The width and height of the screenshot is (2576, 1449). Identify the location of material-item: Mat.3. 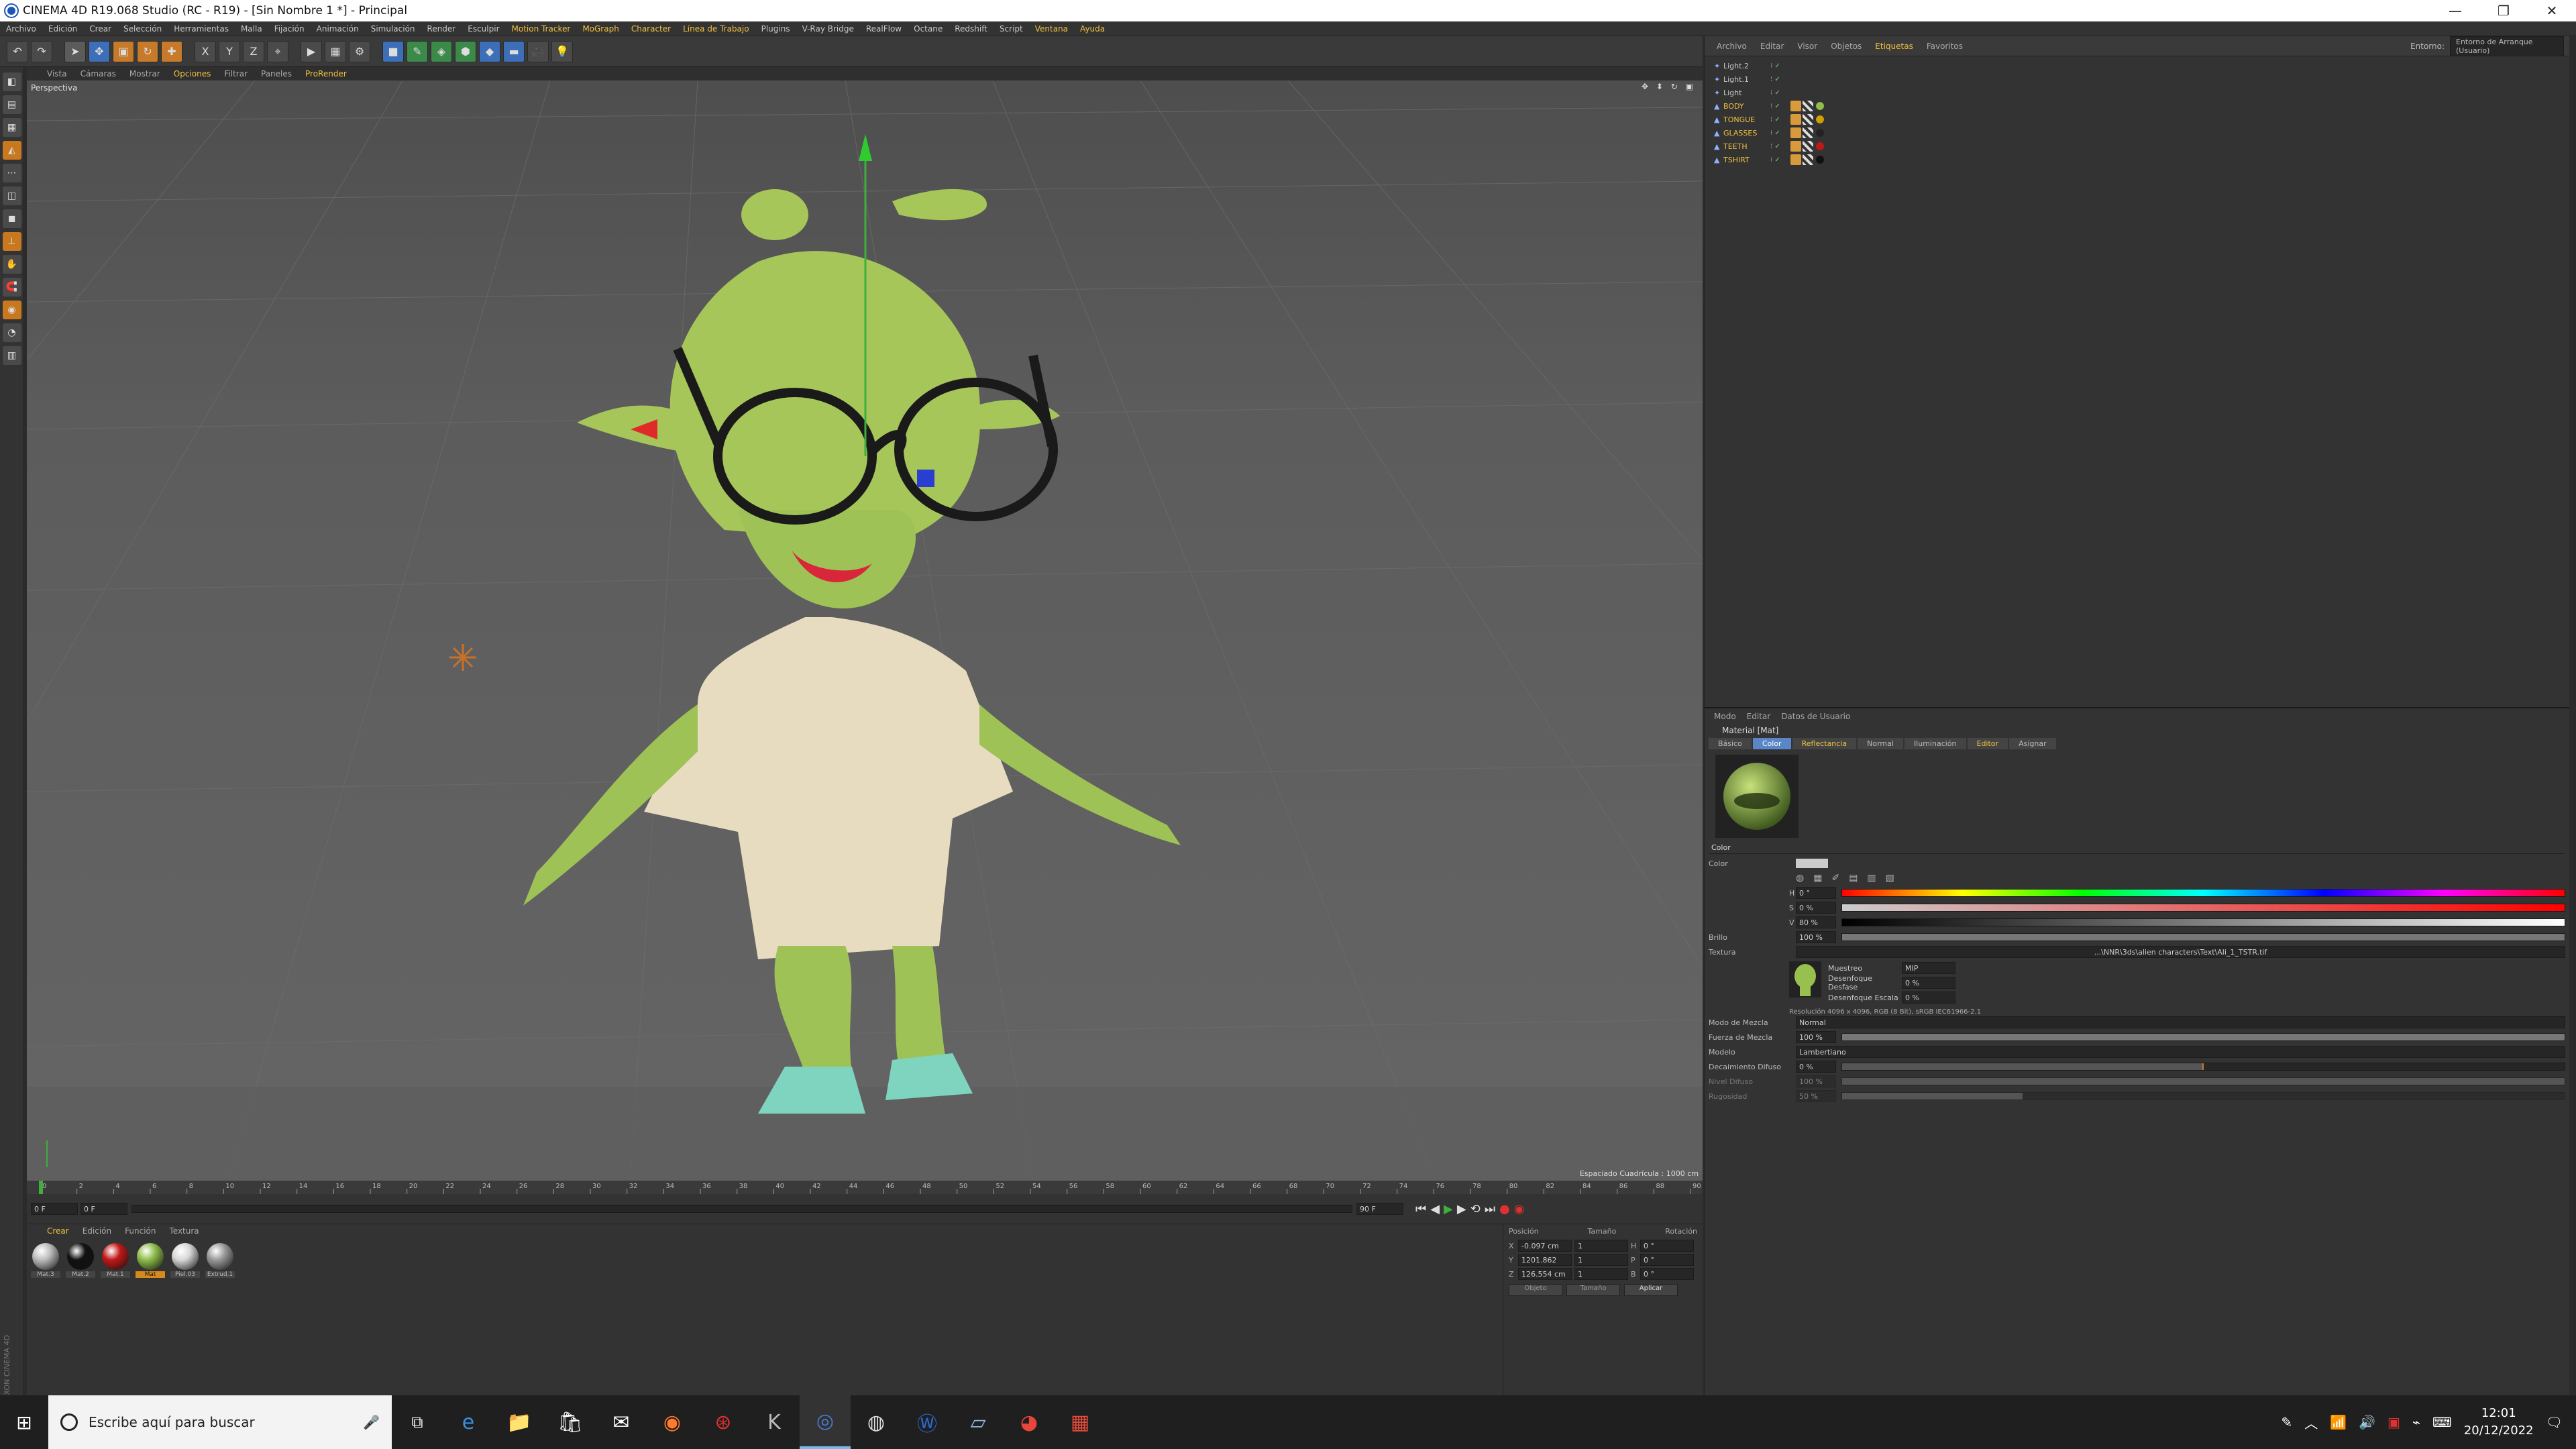
(45, 1260).